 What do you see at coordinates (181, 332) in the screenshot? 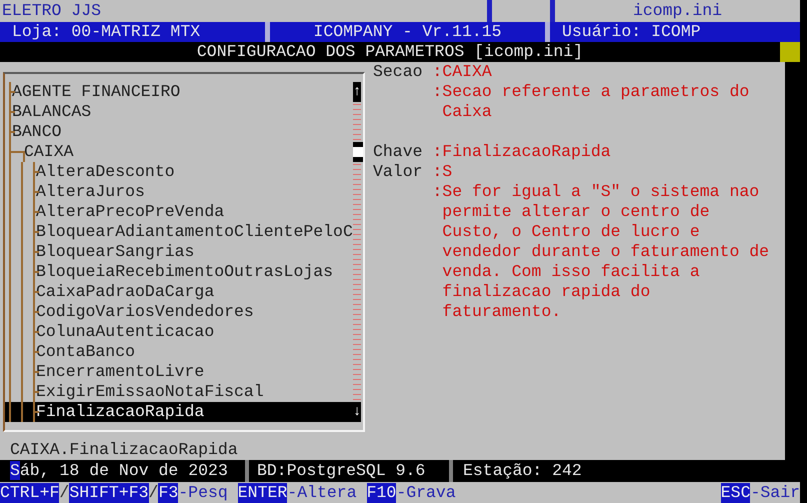
I see `tree-item: ColunaAutenticacao` at bounding box center [181, 332].